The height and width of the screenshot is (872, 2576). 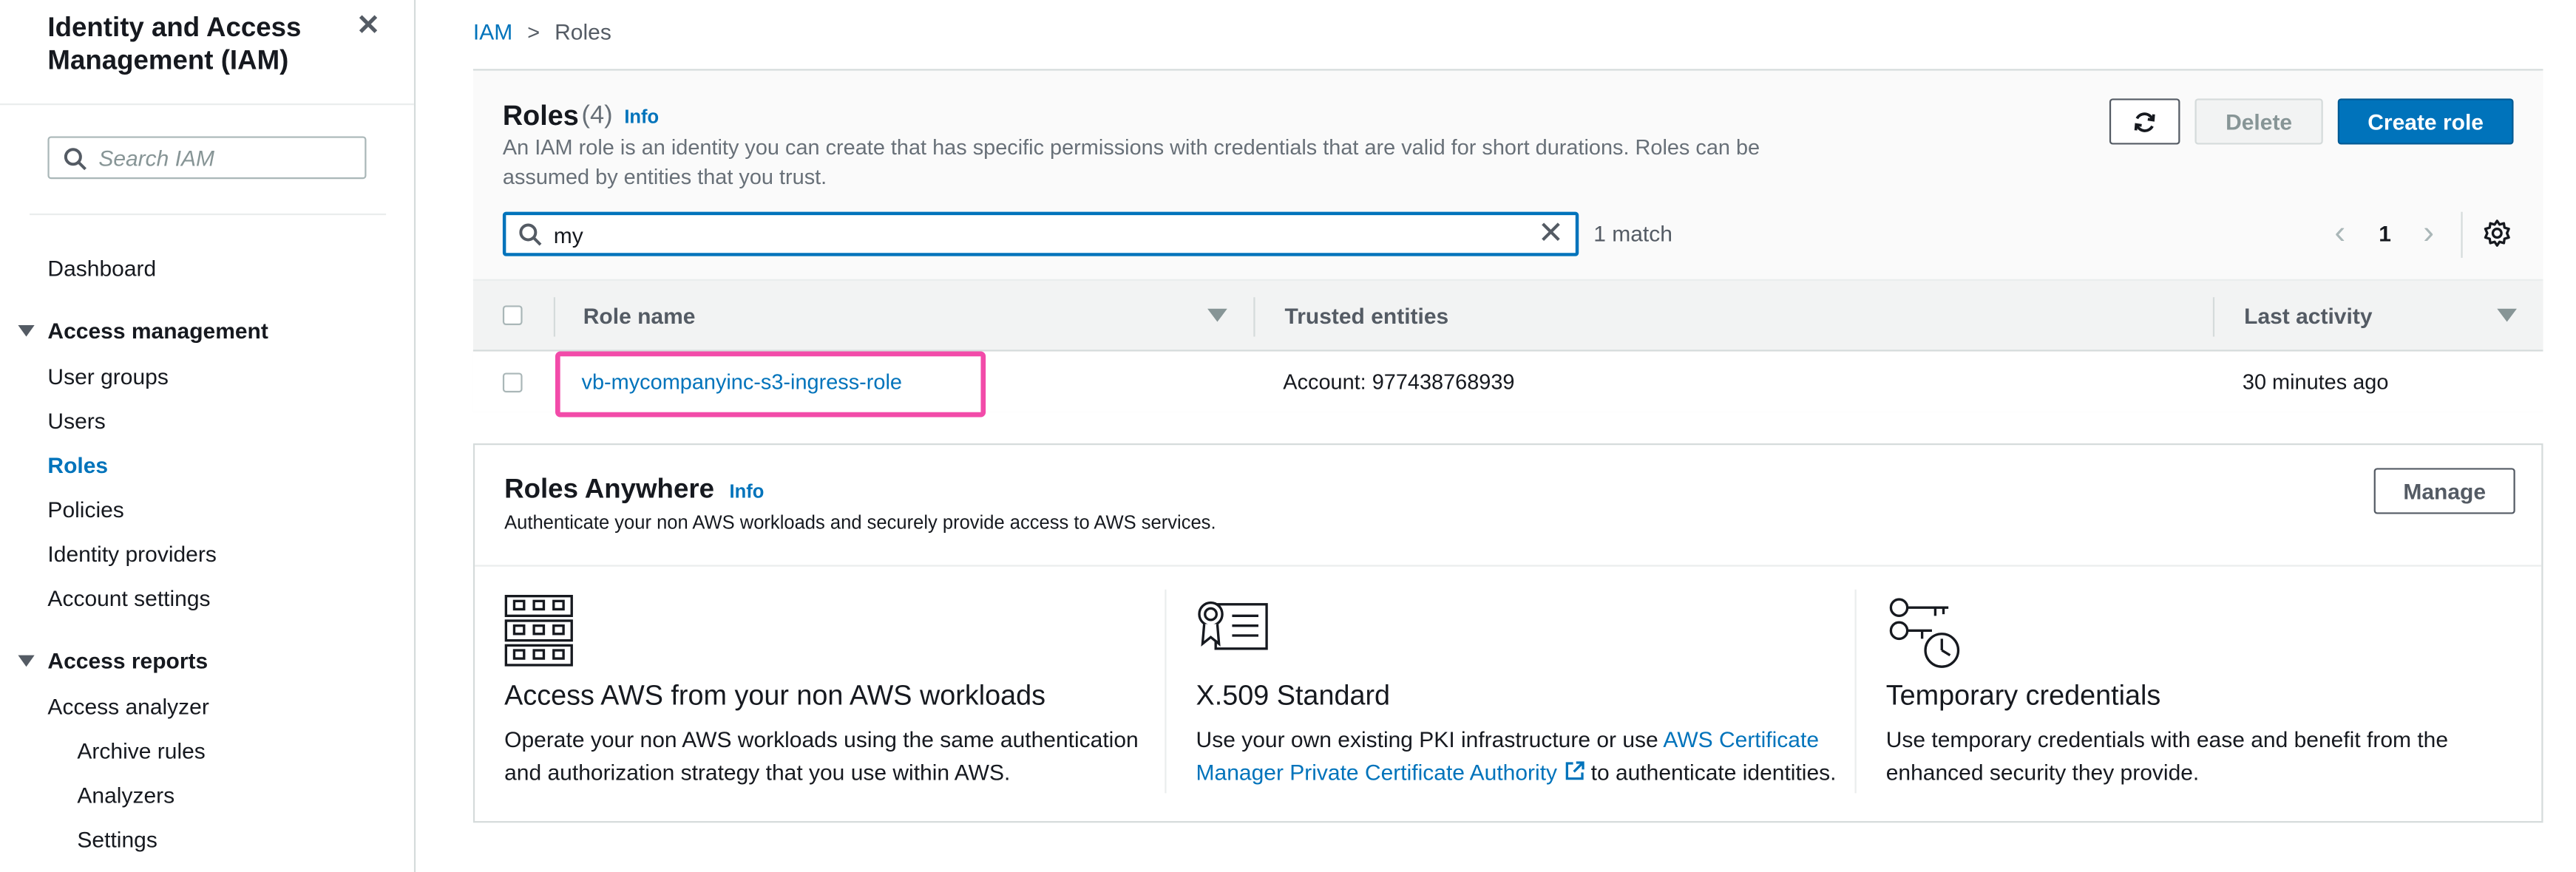 I want to click on match-count: 1 match, so click(x=1632, y=234).